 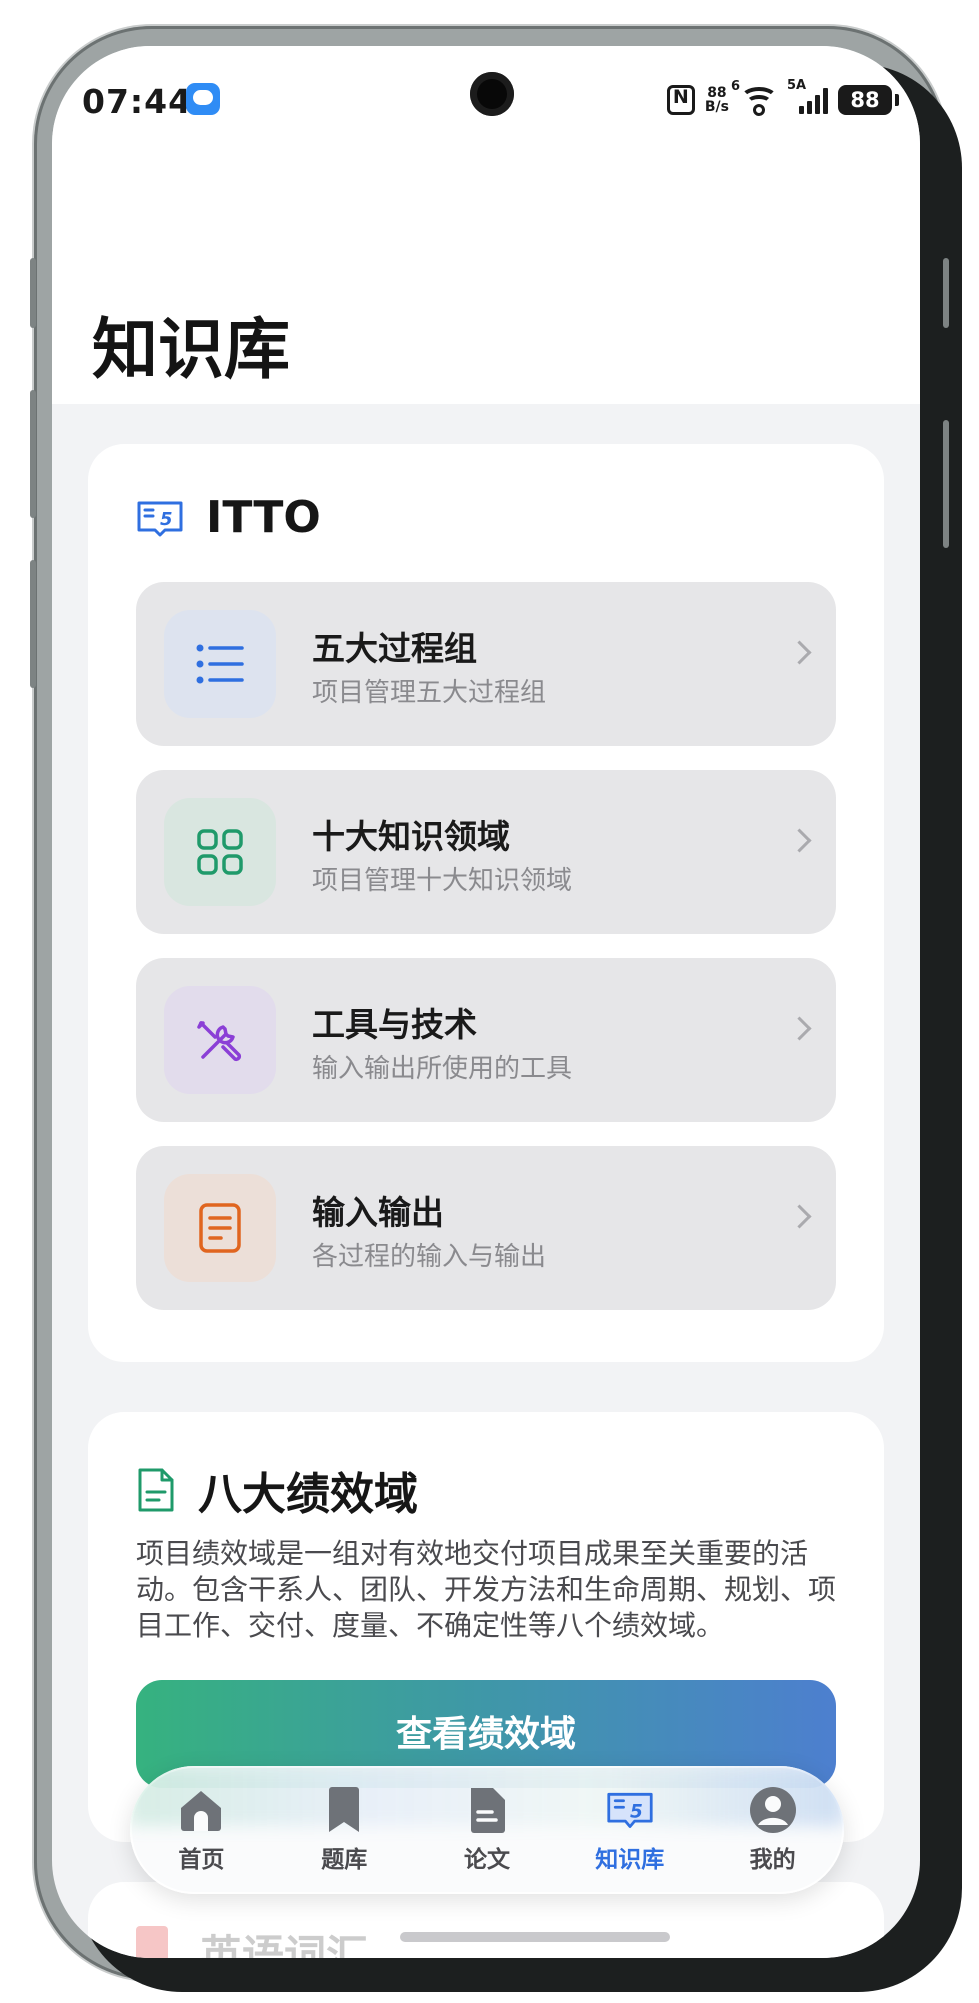 What do you see at coordinates (378, 1212) in the screenshot?
I see `item-title: 输入输出` at bounding box center [378, 1212].